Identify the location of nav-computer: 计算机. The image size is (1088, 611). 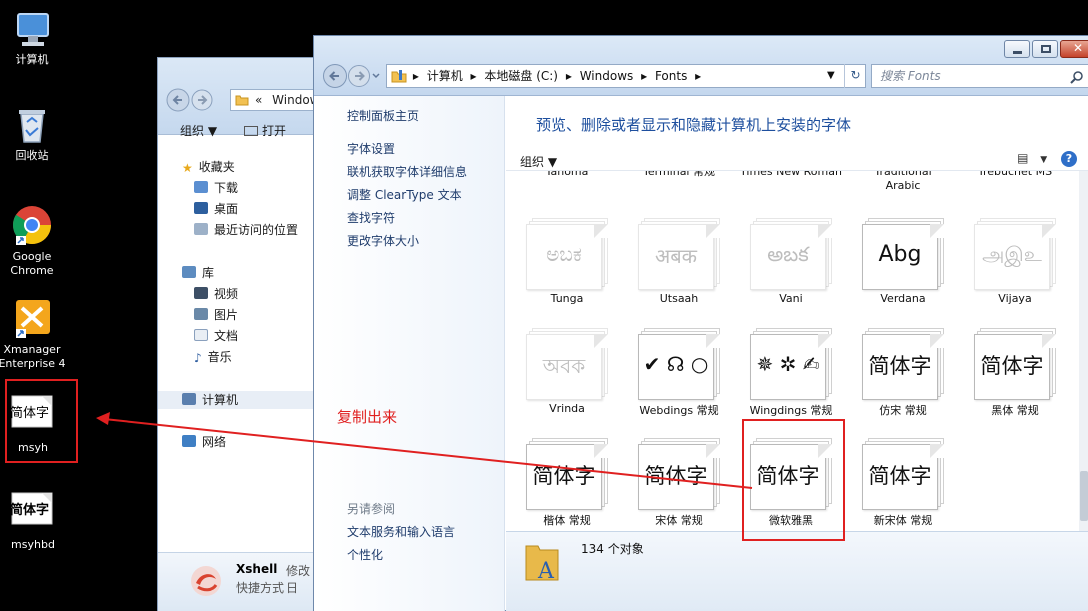
(237, 400).